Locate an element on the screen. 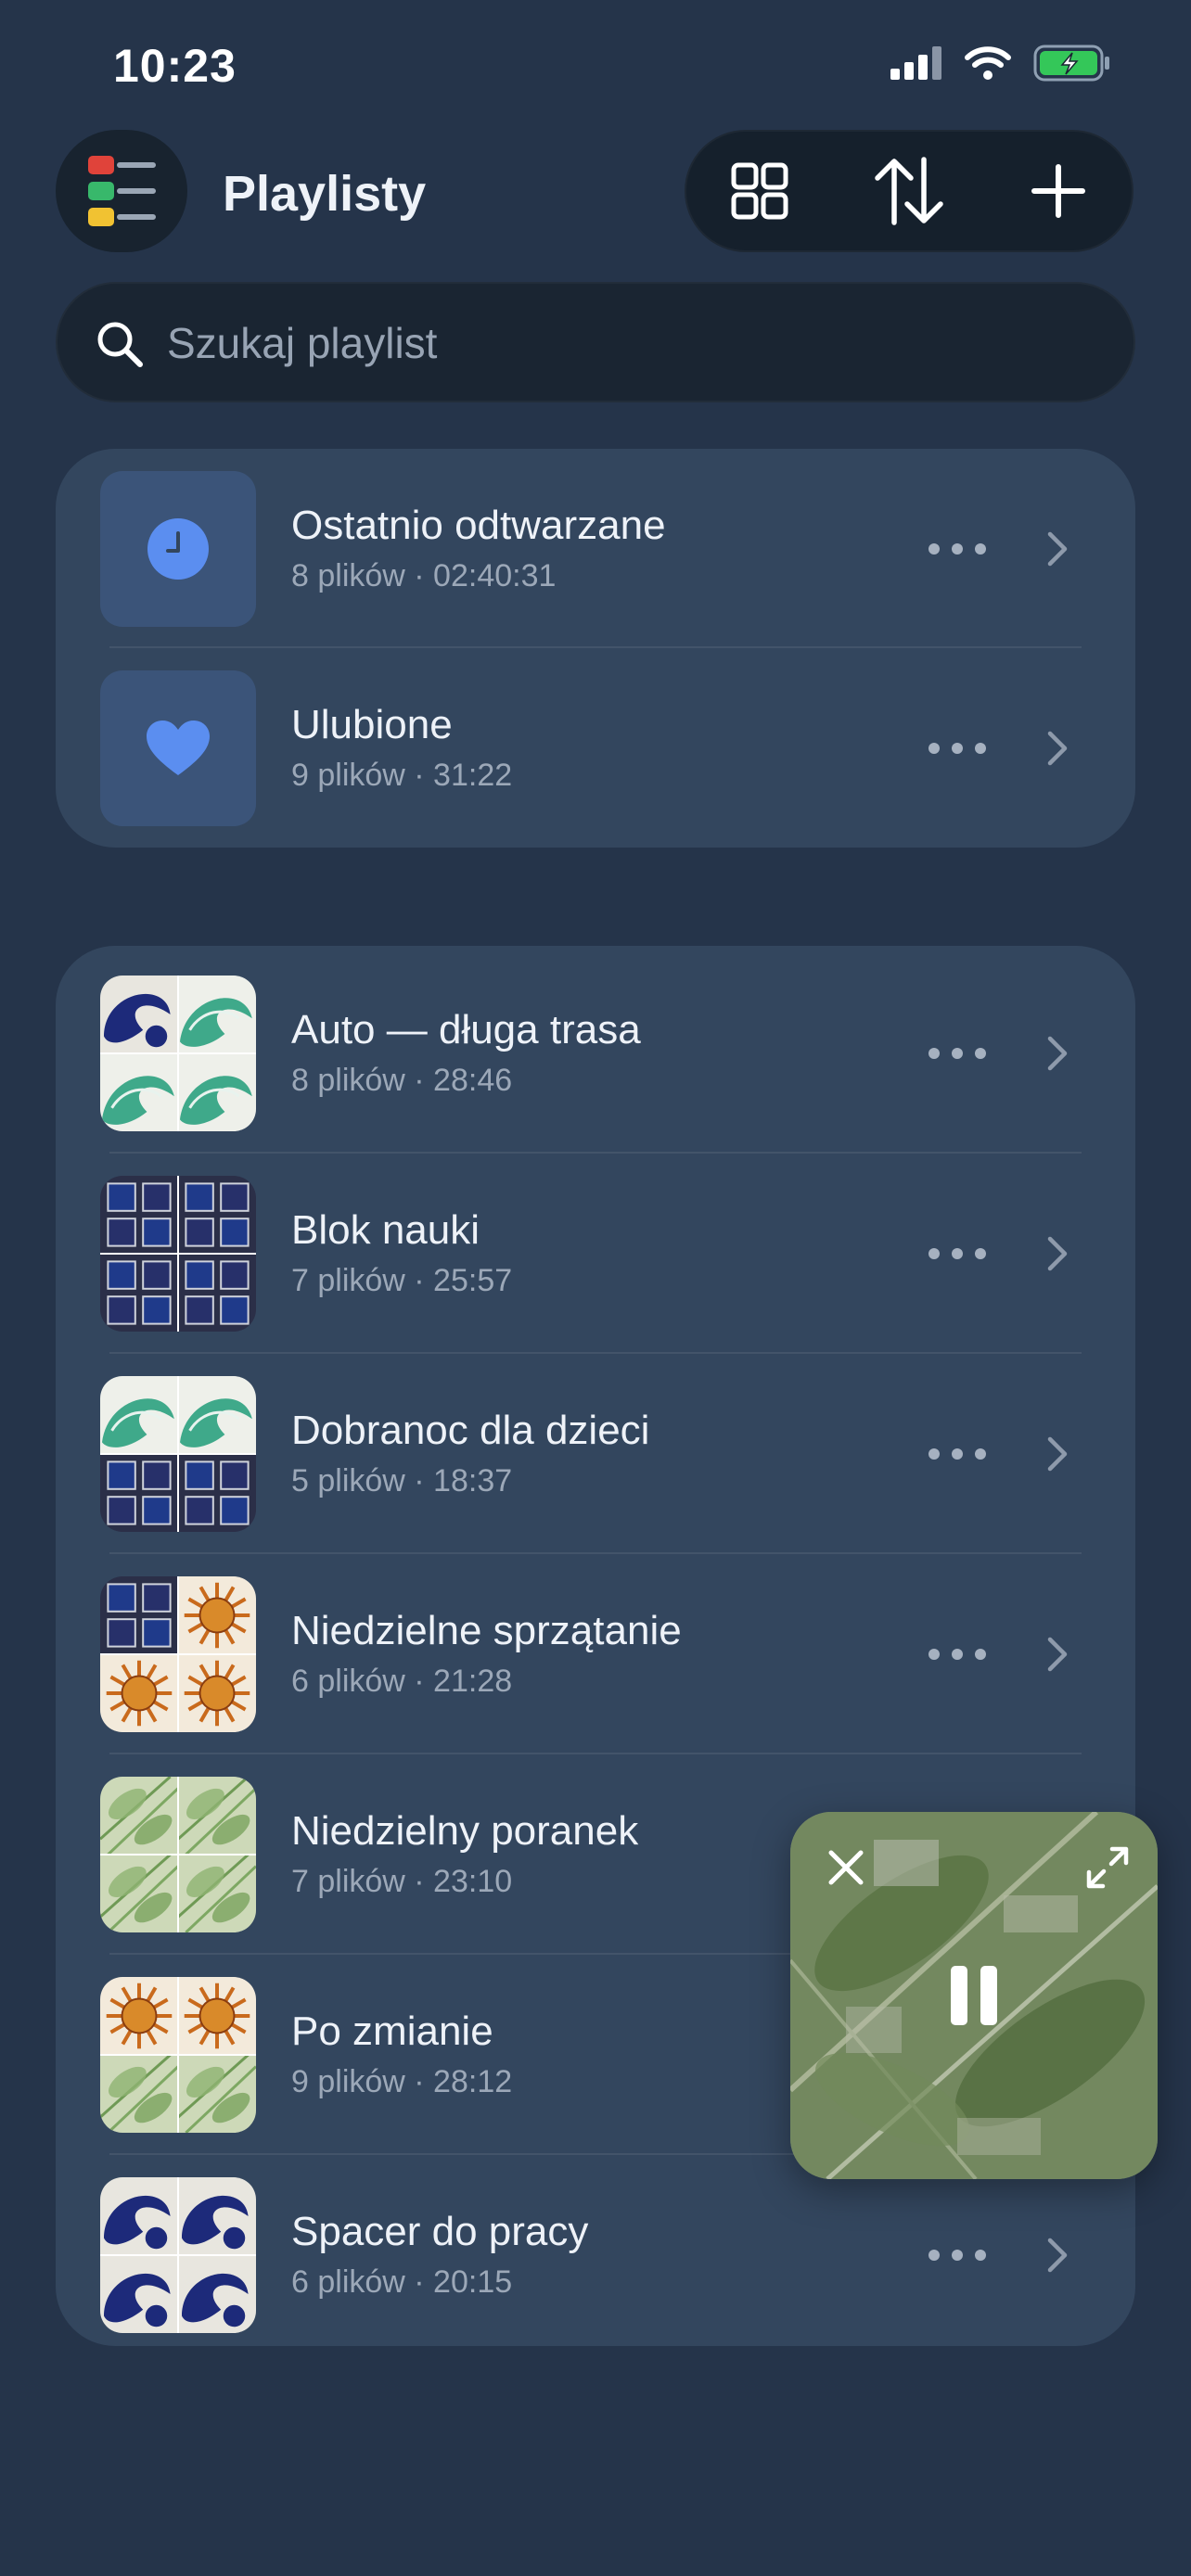  status-icons is located at coordinates (1000, 64).